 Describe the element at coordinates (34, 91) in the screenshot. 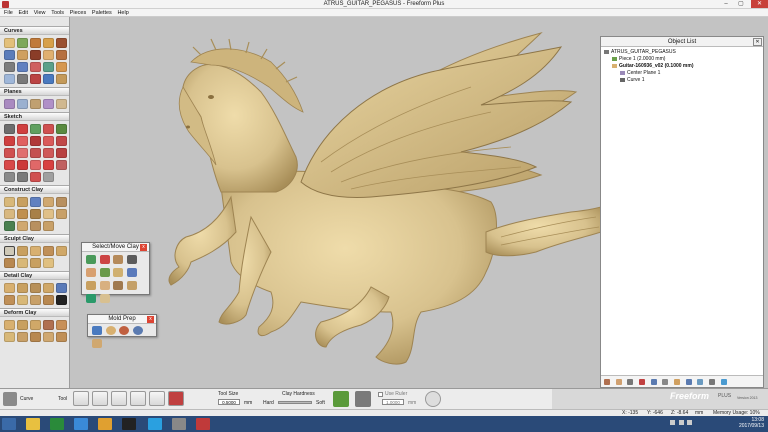

I see `palette-planes-header: Planes` at that location.